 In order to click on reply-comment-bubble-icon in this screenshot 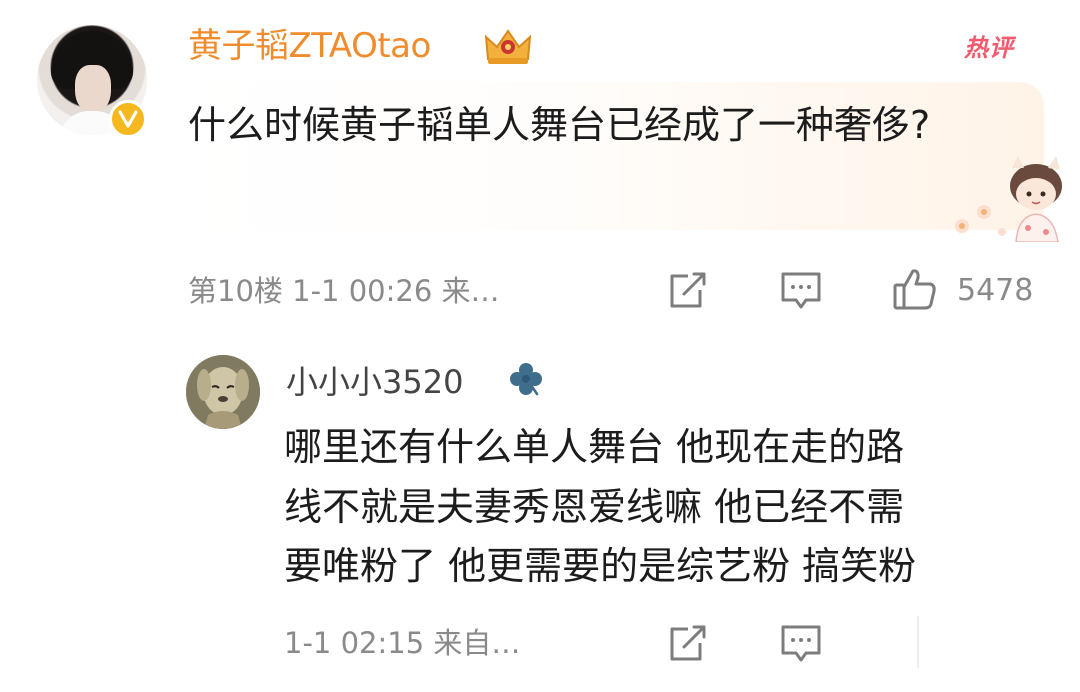, I will do `click(801, 643)`.